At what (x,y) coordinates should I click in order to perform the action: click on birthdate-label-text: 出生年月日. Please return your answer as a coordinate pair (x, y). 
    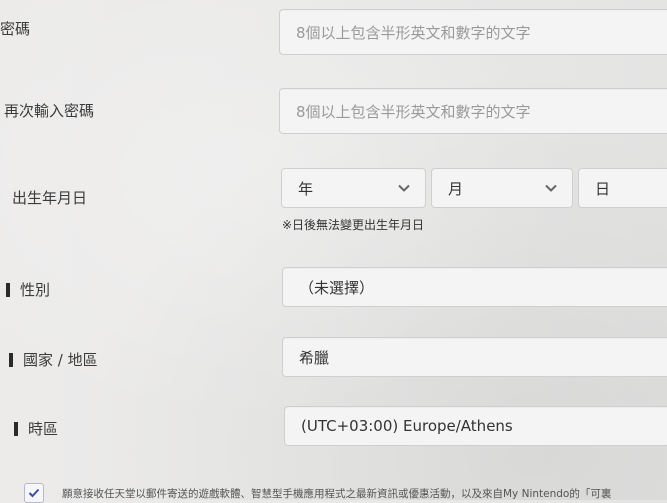
    Looking at the image, I should click on (50, 198).